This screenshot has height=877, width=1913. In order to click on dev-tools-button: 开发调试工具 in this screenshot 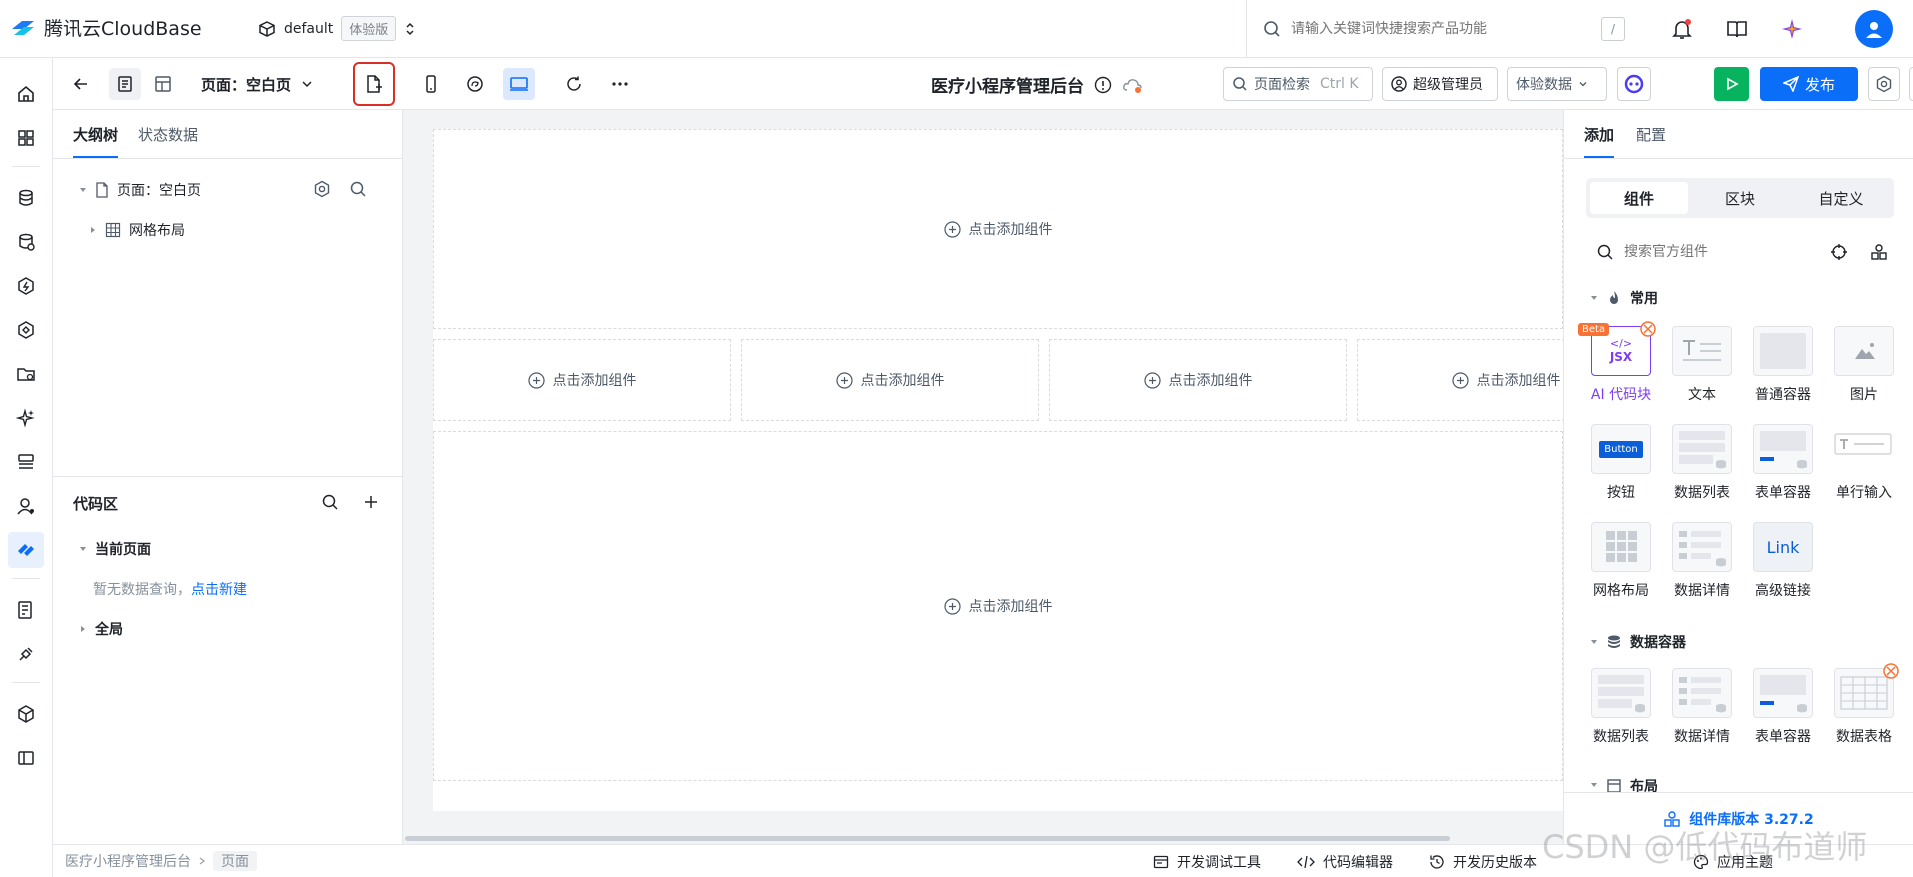, I will do `click(1207, 862)`.